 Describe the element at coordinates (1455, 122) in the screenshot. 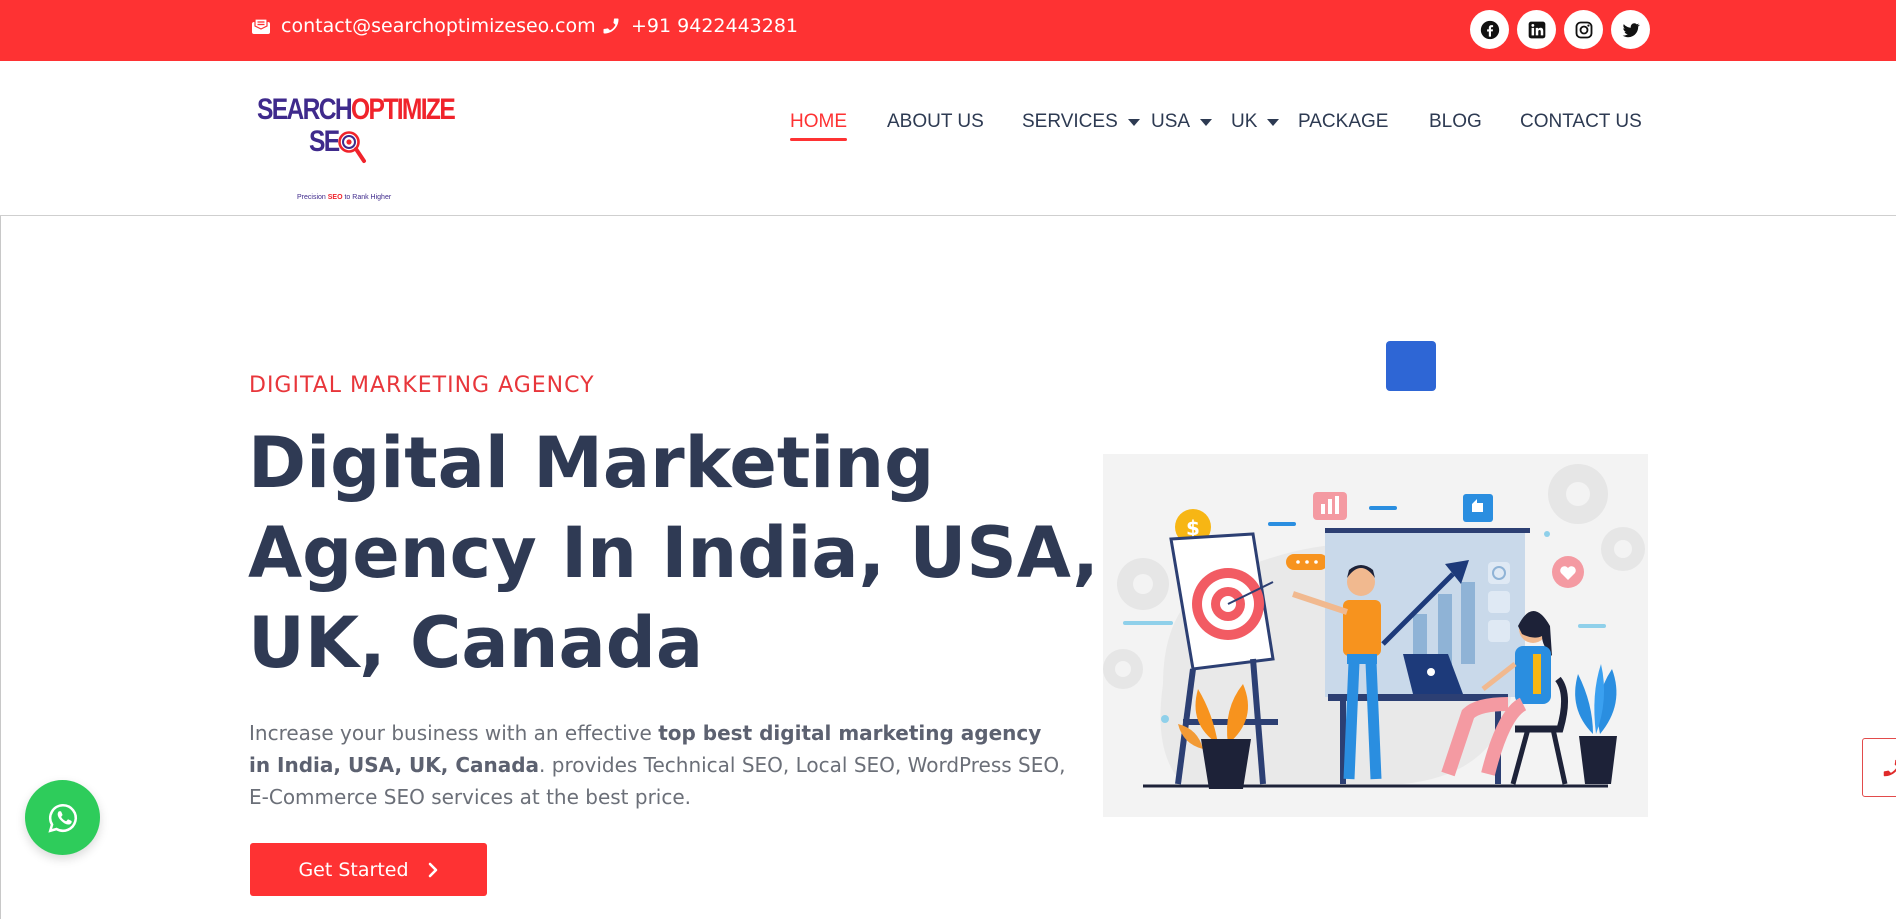

I see `nav-blog: BLOG` at that location.